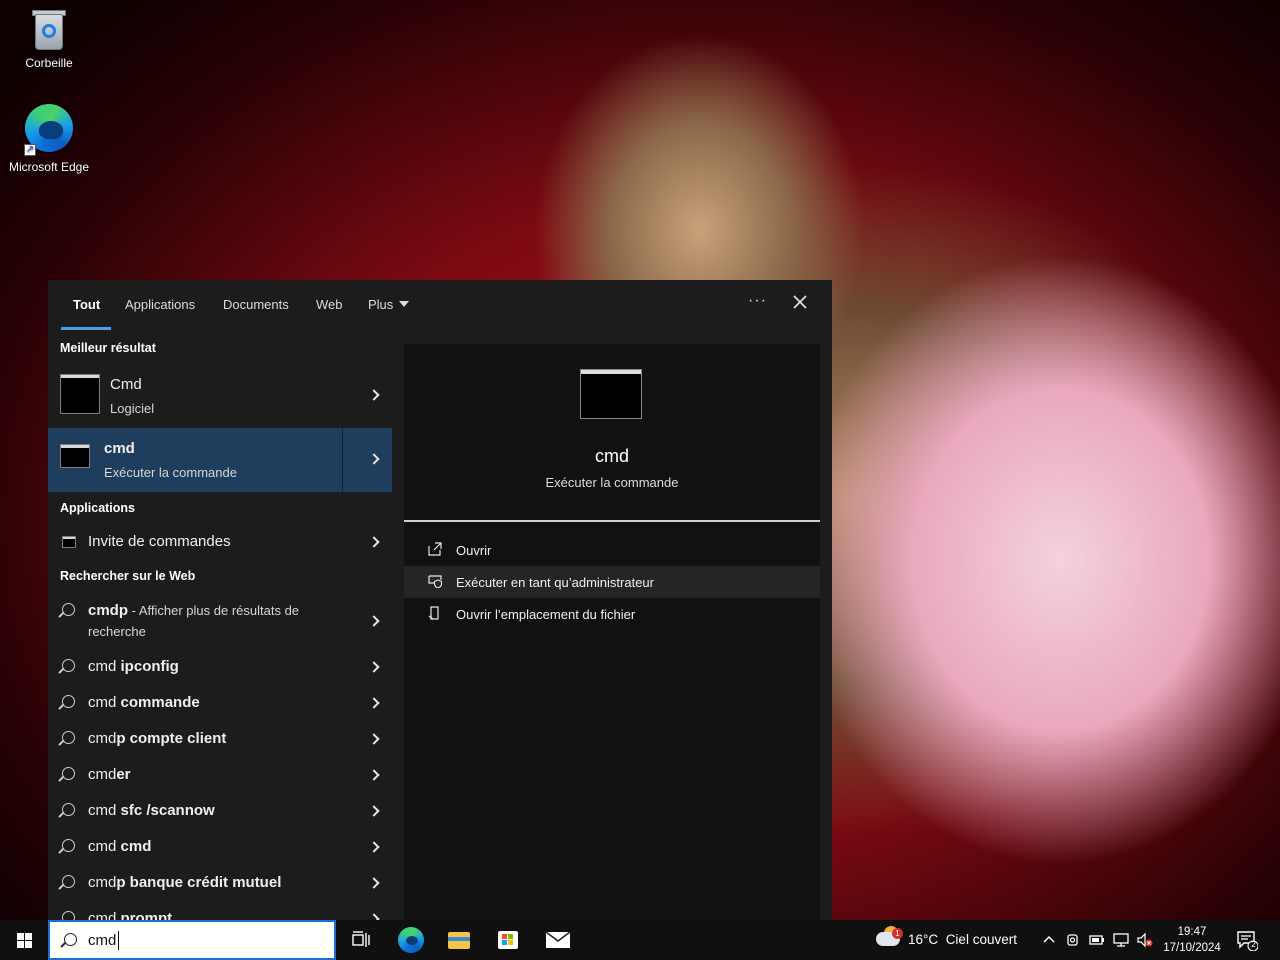  Describe the element at coordinates (220, 846) in the screenshot. I see `web-suggestion: cmd cmd` at that location.